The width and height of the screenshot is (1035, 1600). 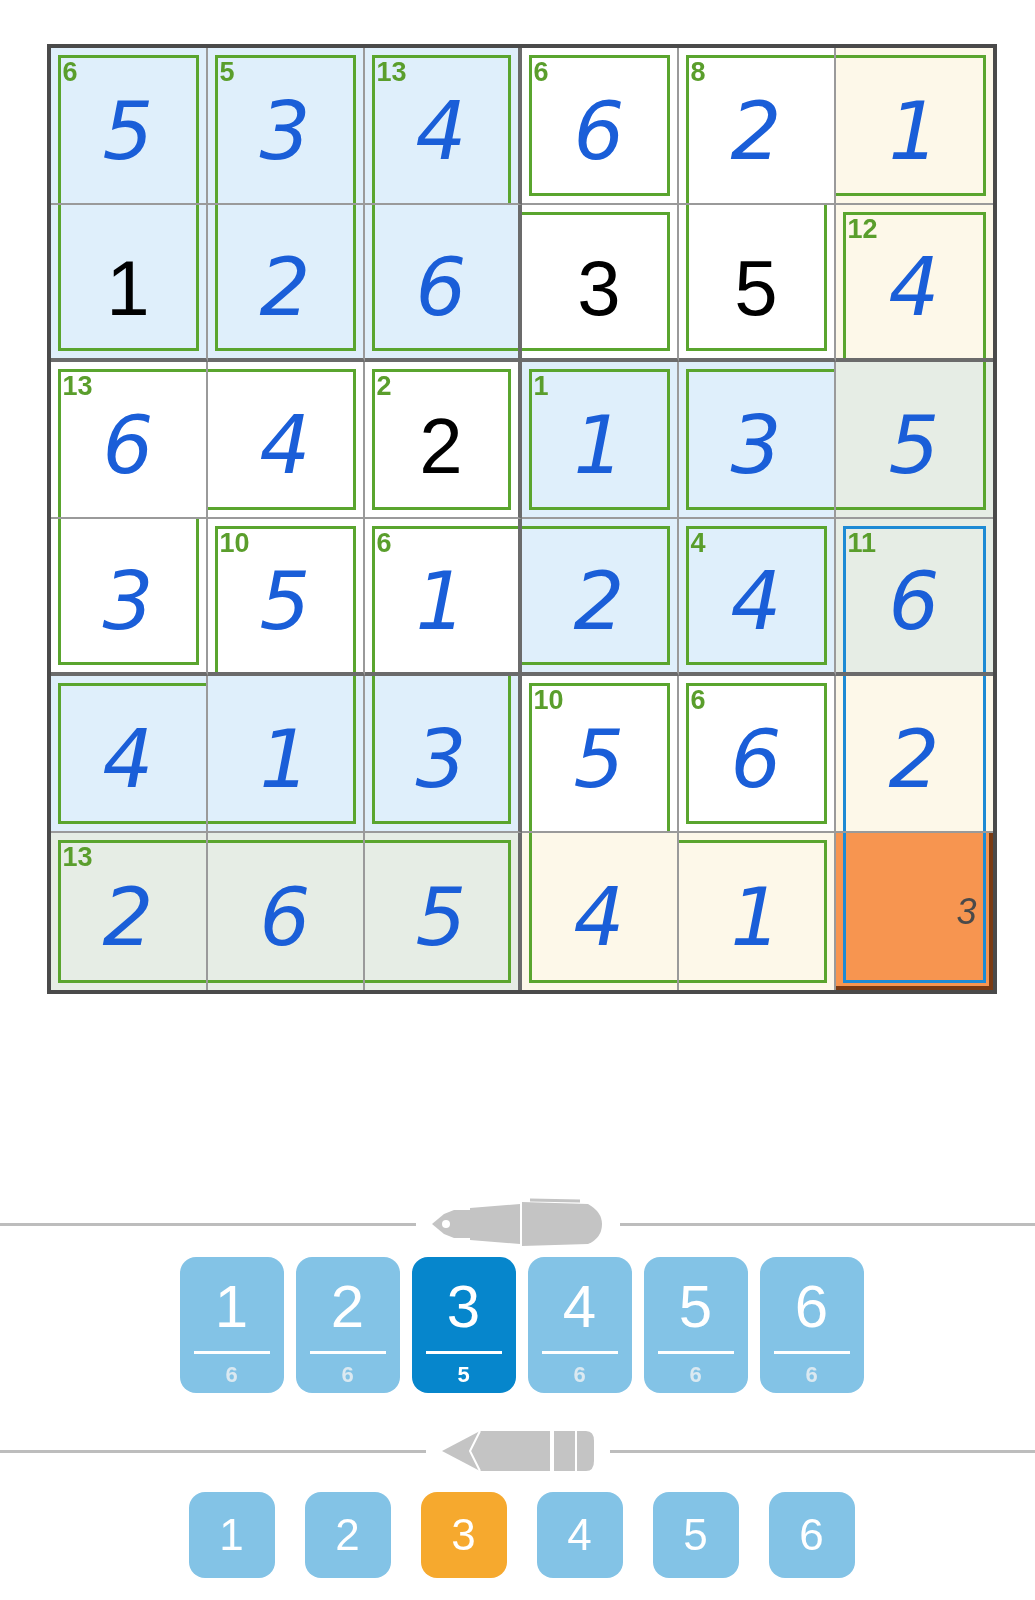 I want to click on grid-cell: 2 2, so click(x=443, y=440).